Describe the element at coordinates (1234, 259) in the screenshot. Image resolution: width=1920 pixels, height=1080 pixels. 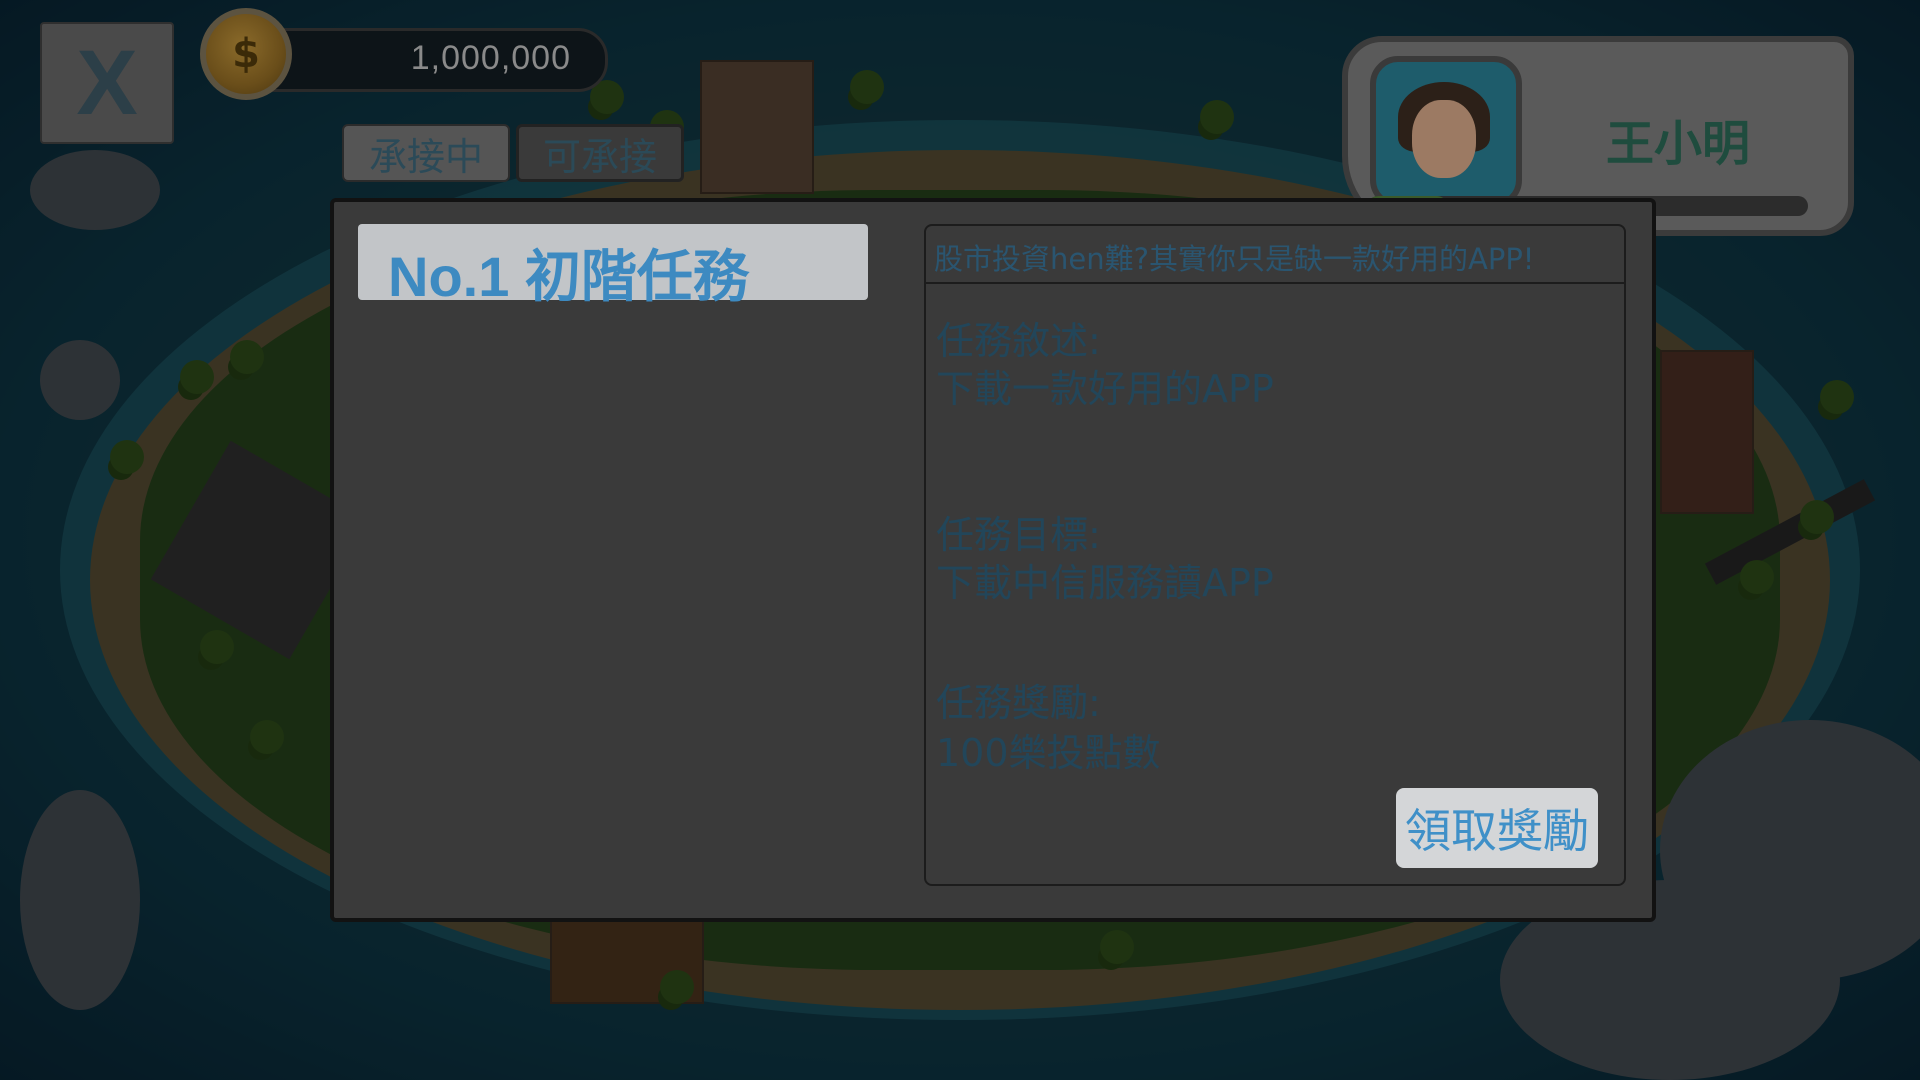
I see `mission-headline: 股市投資hen難?其實你只是缺一款好用的APP!` at that location.